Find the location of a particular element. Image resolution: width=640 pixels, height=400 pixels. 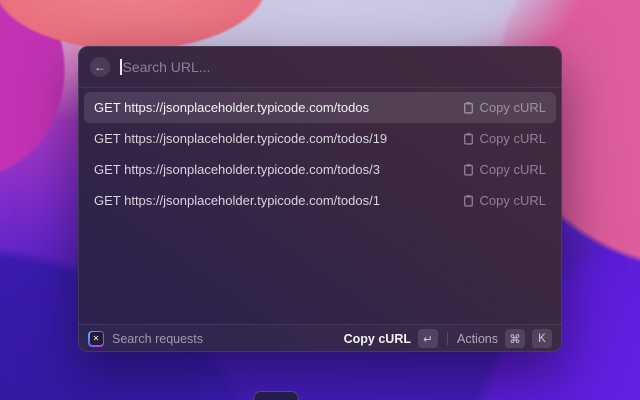

extension-app-icon-glyph: ✕ is located at coordinates (96, 338).